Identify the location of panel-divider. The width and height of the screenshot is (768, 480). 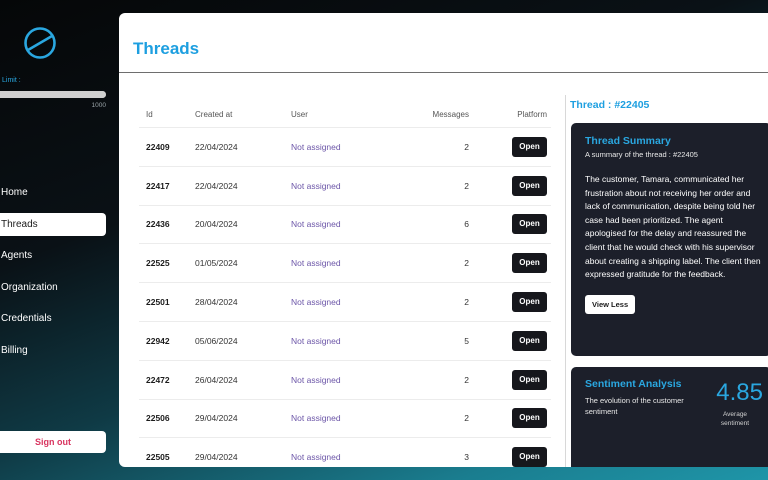
(565, 281).